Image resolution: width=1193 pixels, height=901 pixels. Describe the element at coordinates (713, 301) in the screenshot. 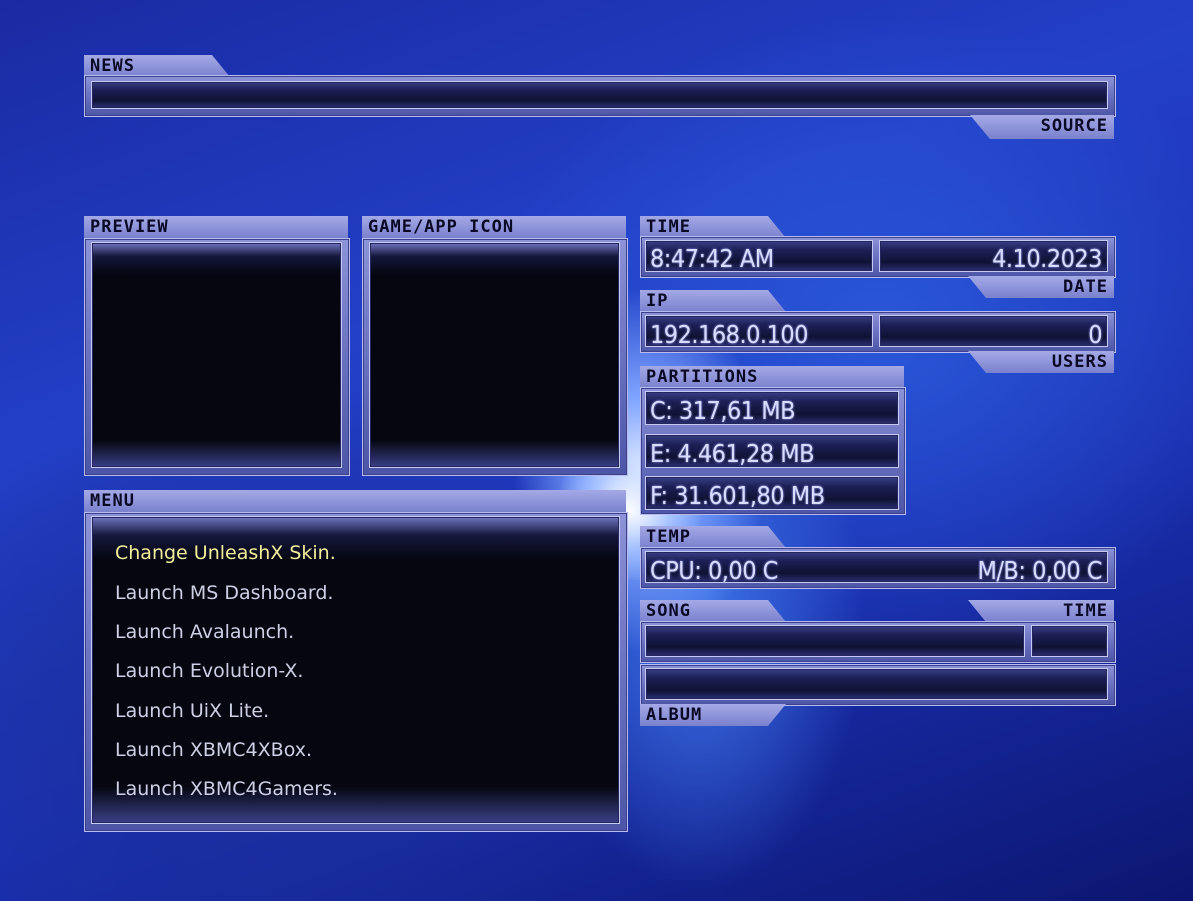

I see `ip-tab: IP` at that location.